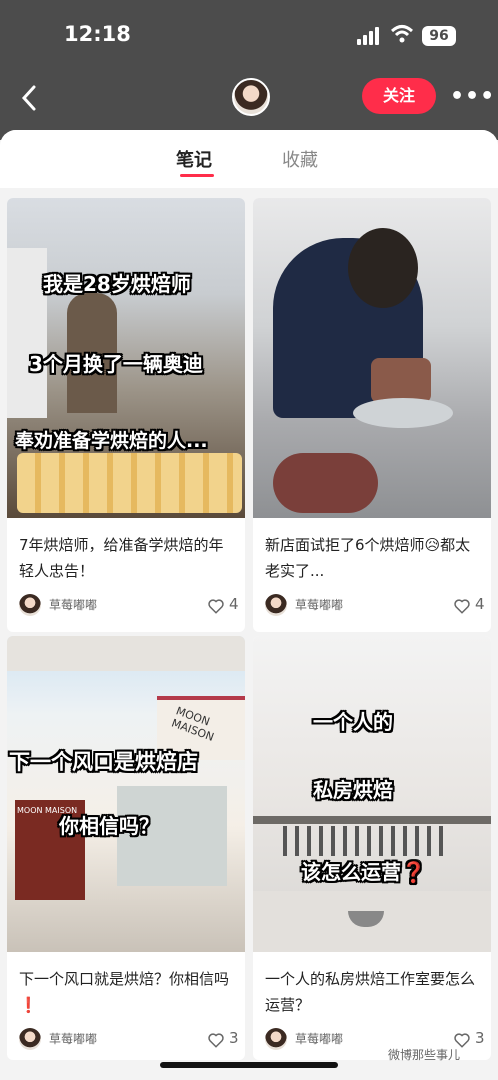 This screenshot has height=1080, width=498. I want to click on note-title: 一个人的私房烘焙工作室要怎么运营？, so click(370, 992).